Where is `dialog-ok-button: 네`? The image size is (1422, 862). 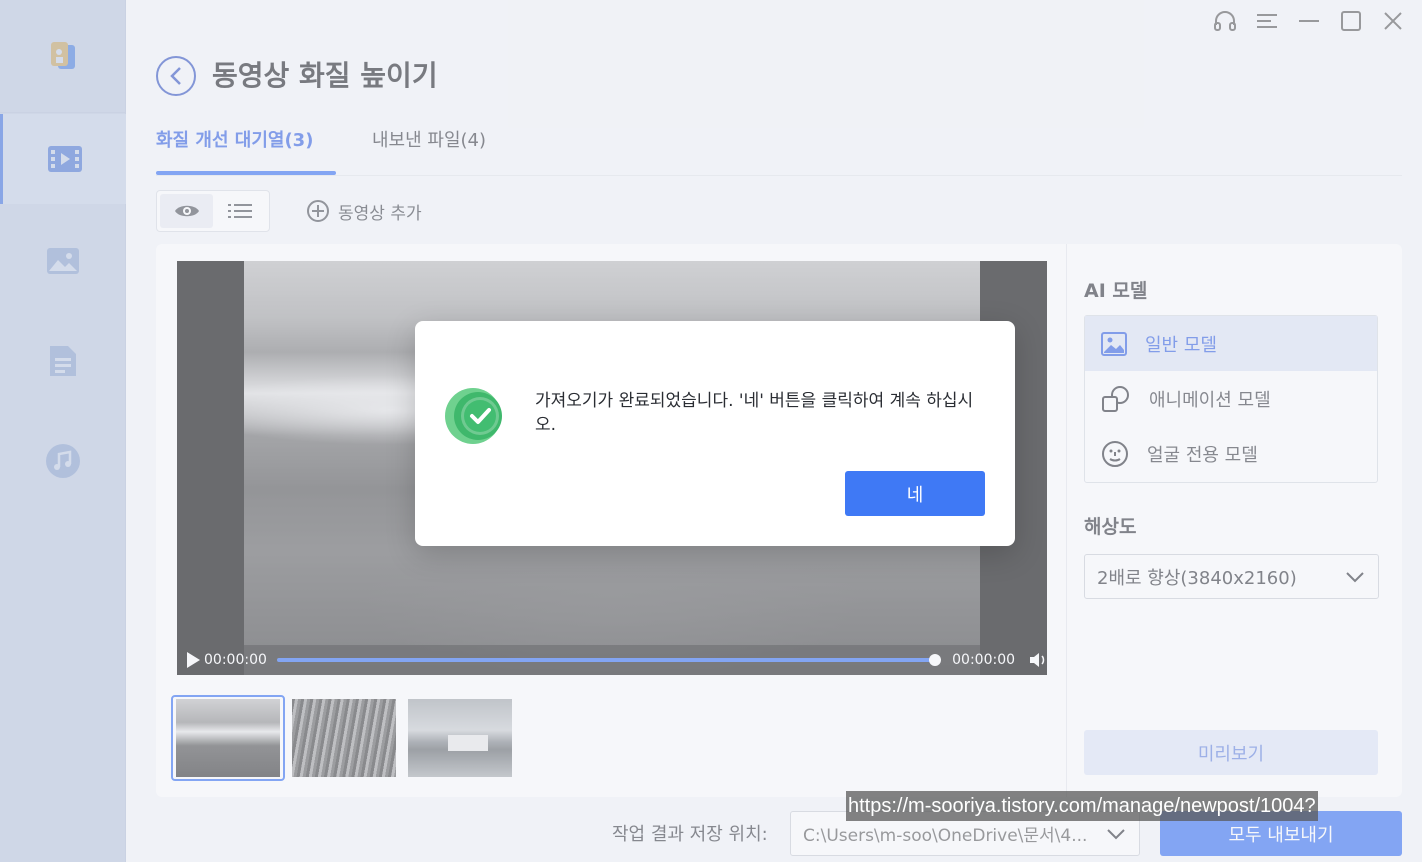
dialog-ok-button: 네 is located at coordinates (915, 493).